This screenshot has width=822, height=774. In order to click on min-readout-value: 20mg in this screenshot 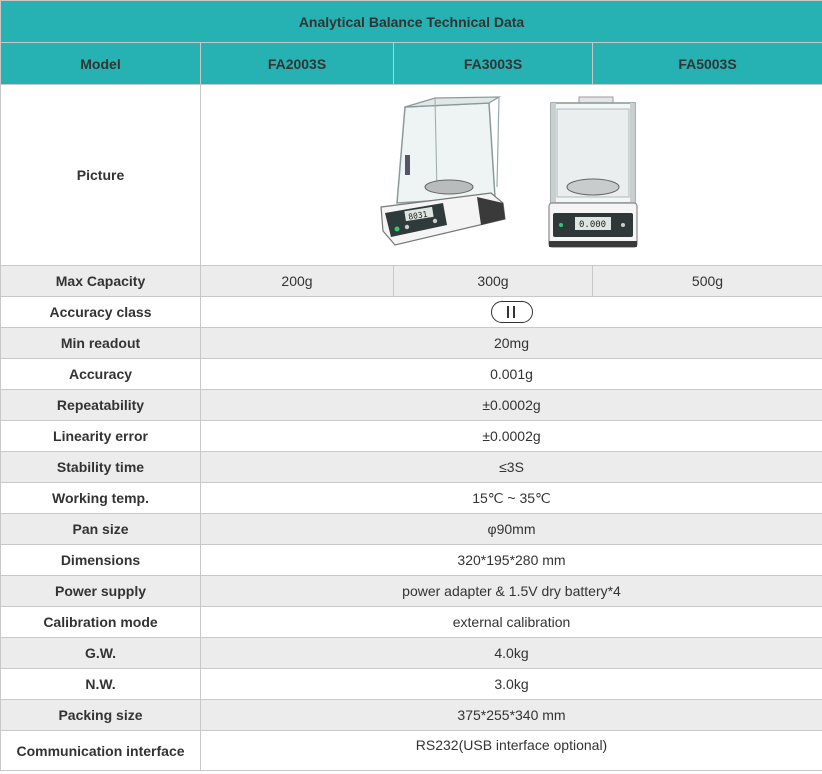, I will do `click(510, 343)`.